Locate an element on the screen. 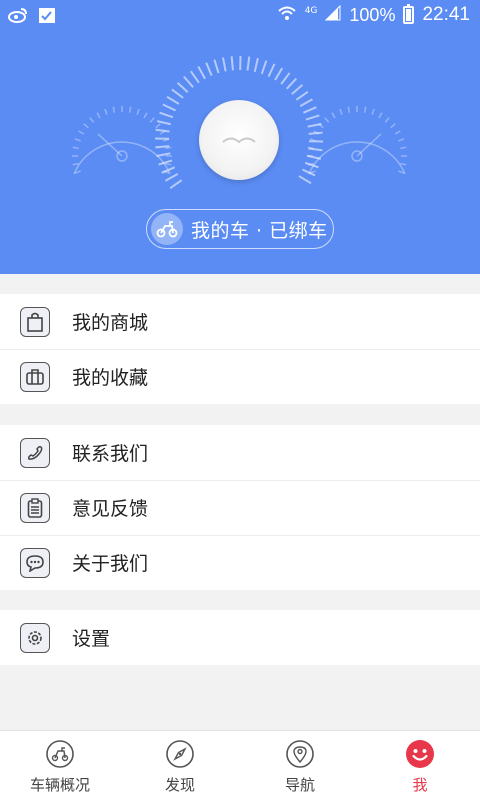 This screenshot has width=480, height=800. menu-label: 我的收藏 is located at coordinates (110, 378).